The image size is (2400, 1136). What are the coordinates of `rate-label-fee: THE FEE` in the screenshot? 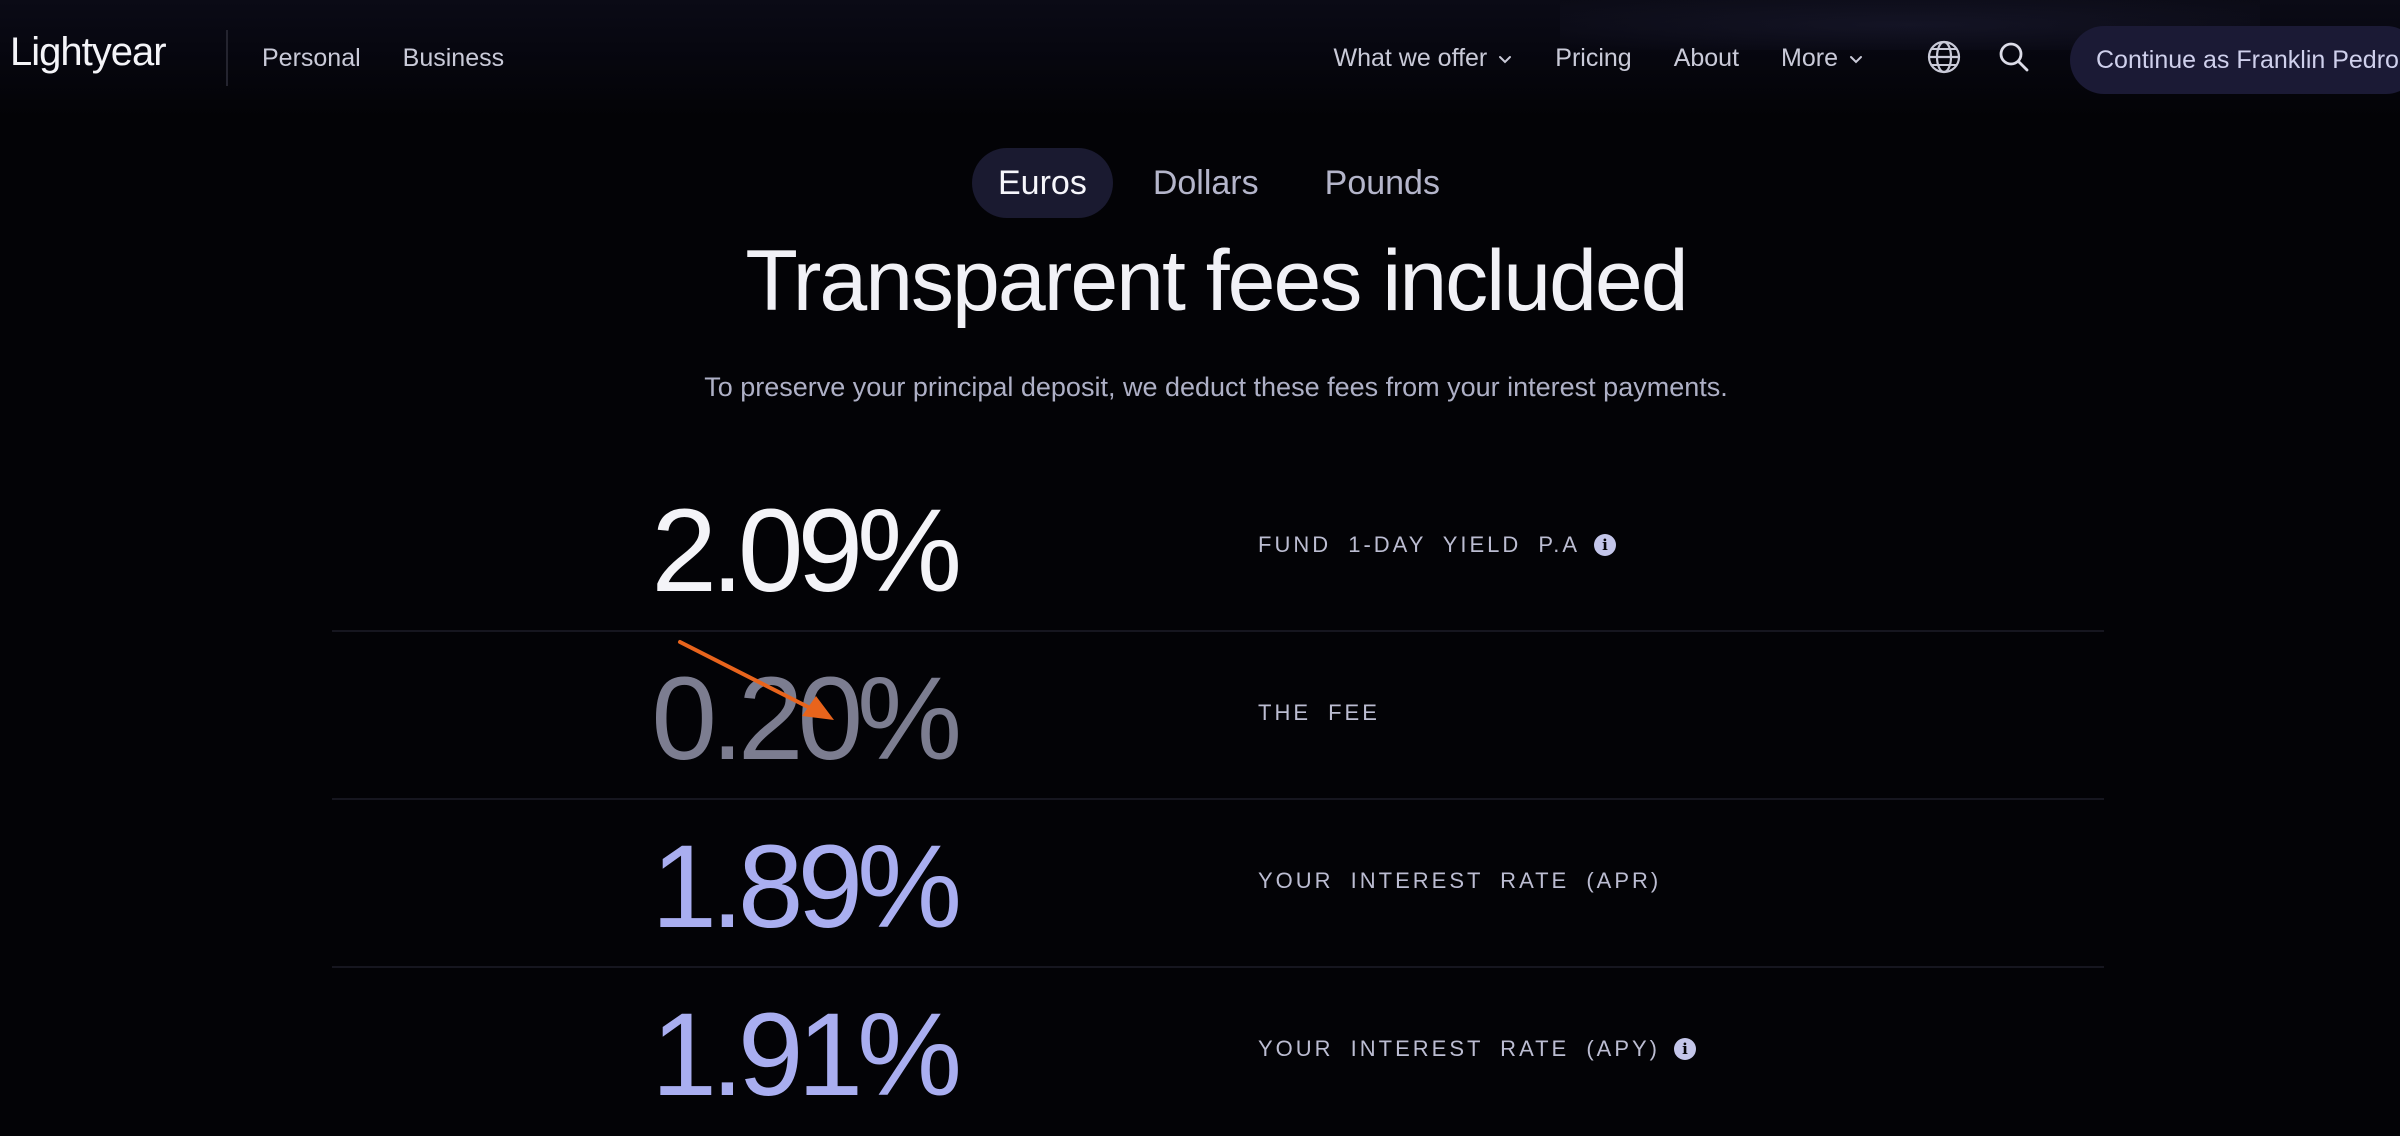 It's located at (1319, 713).